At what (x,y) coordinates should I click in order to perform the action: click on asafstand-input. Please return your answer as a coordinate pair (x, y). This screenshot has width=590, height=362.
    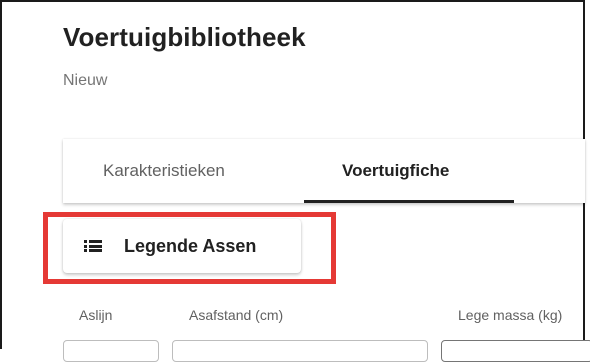
    Looking at the image, I should click on (300, 351).